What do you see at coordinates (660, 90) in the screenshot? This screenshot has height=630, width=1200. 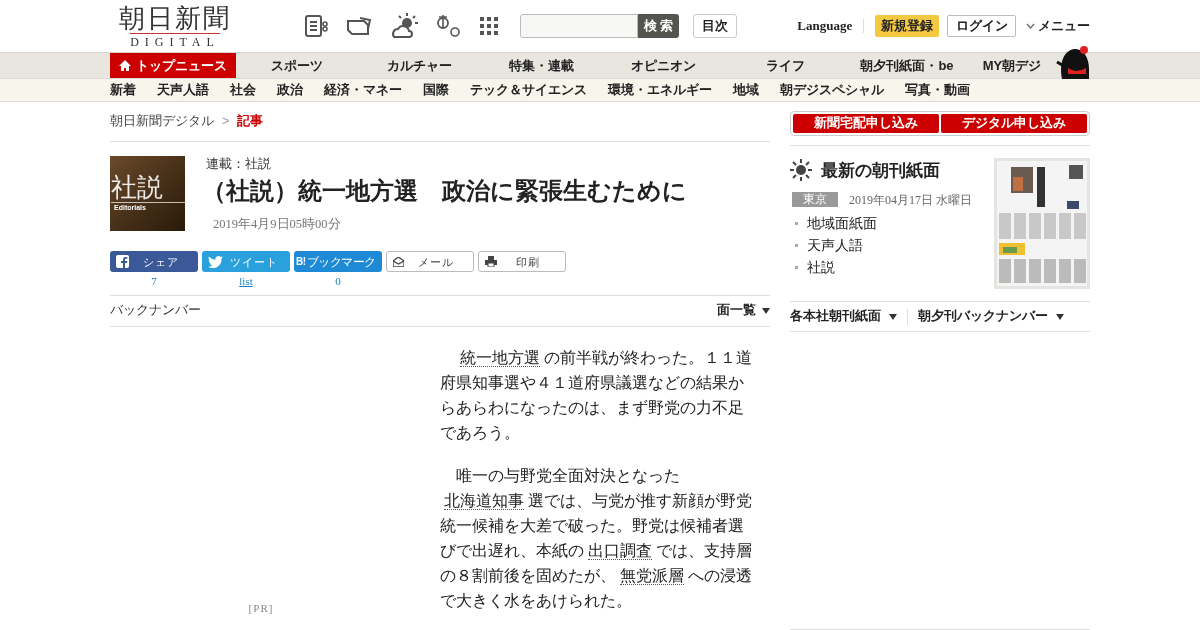 I see `nav-link: 環境・エネルギー` at bounding box center [660, 90].